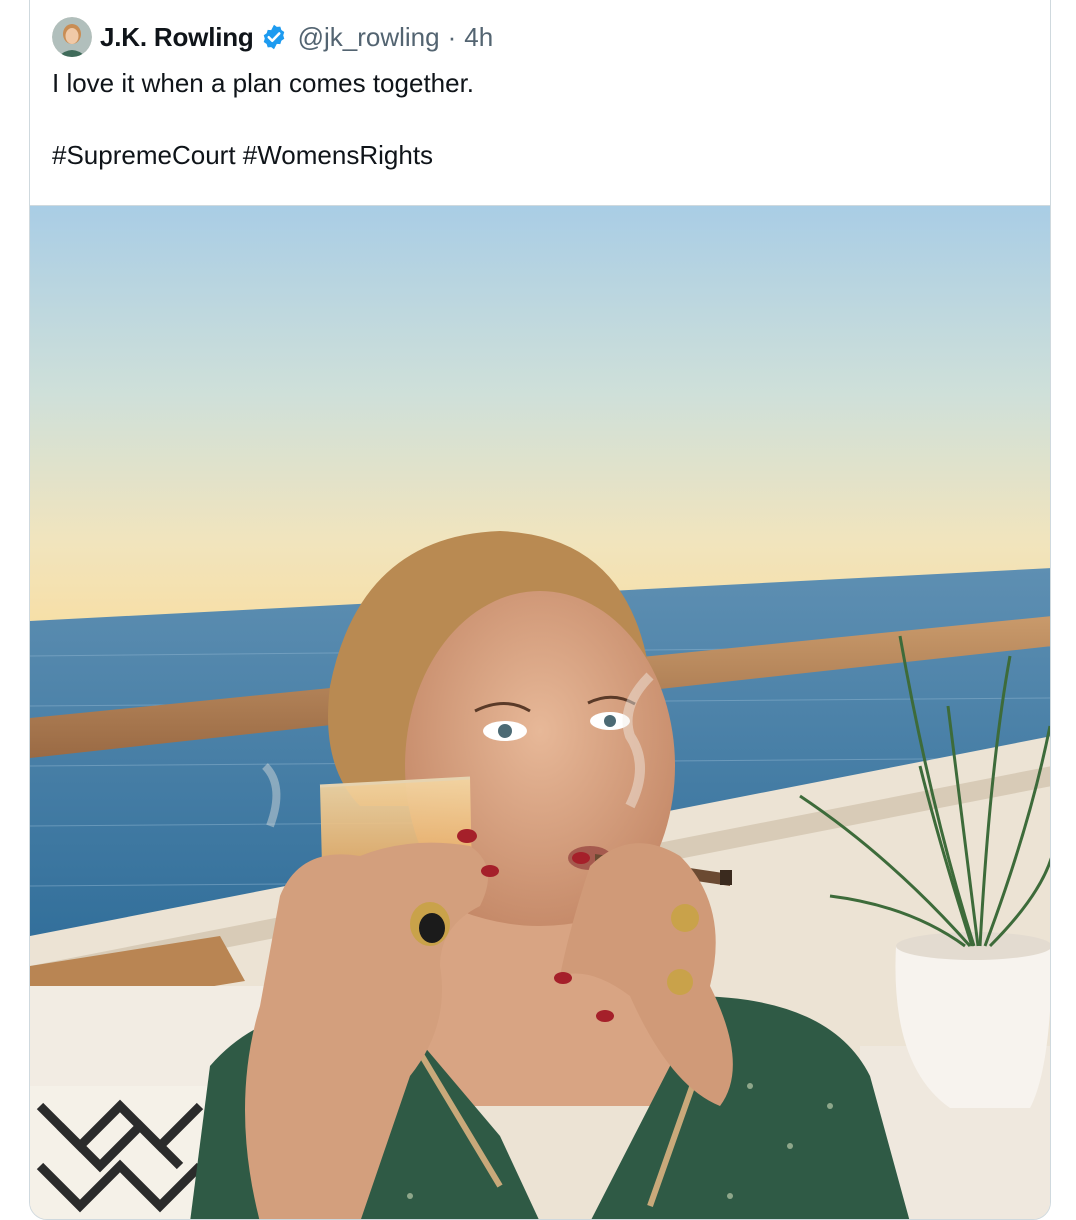  What do you see at coordinates (144, 155) in the screenshot?
I see `hashtag-link: #SupremeCourt` at bounding box center [144, 155].